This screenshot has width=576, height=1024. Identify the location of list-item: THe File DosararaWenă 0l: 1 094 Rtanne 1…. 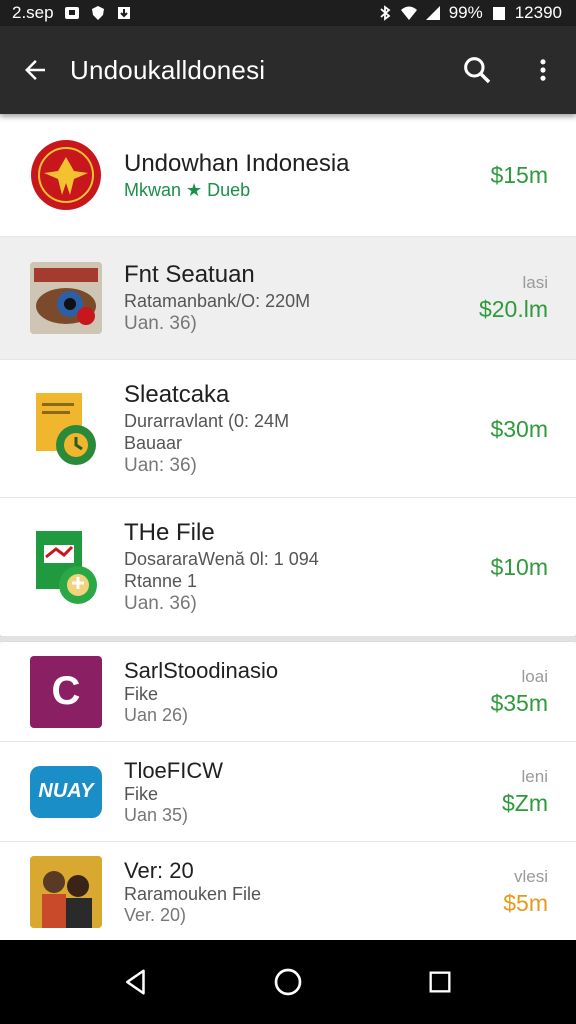
(288, 567).